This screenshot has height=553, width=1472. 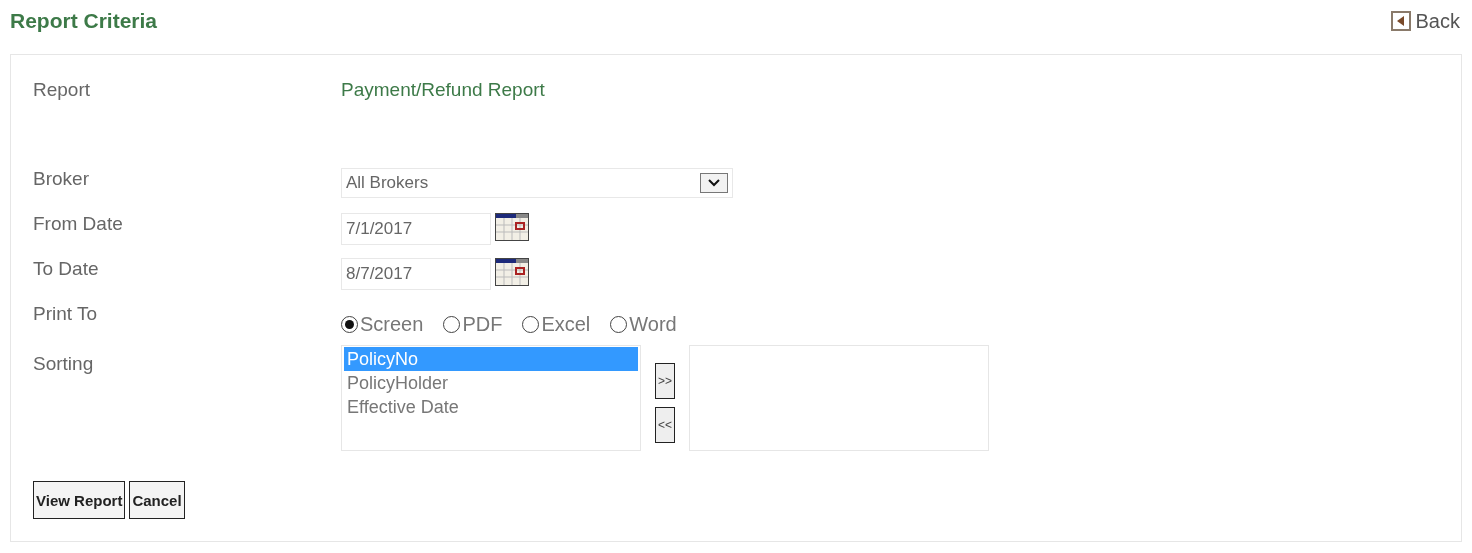 I want to click on back-link: Back, so click(x=1425, y=21).